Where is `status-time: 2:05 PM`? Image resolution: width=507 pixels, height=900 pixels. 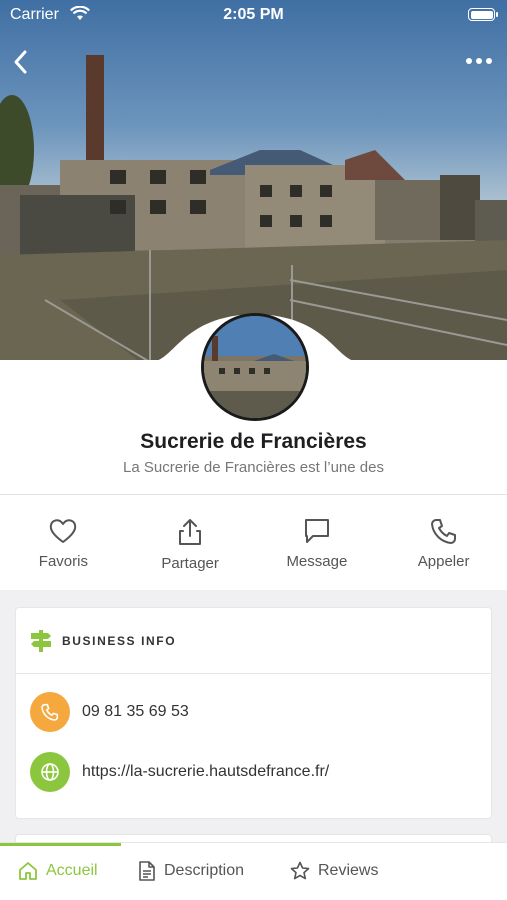 status-time: 2:05 PM is located at coordinates (253, 14).